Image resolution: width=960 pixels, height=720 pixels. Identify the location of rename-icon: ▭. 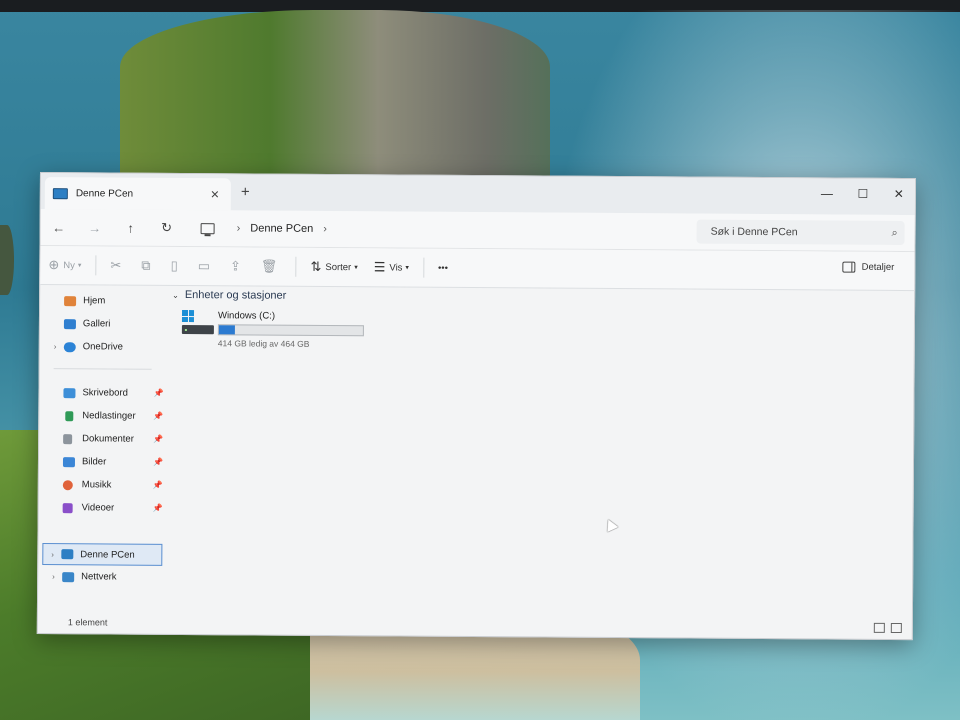
(204, 266).